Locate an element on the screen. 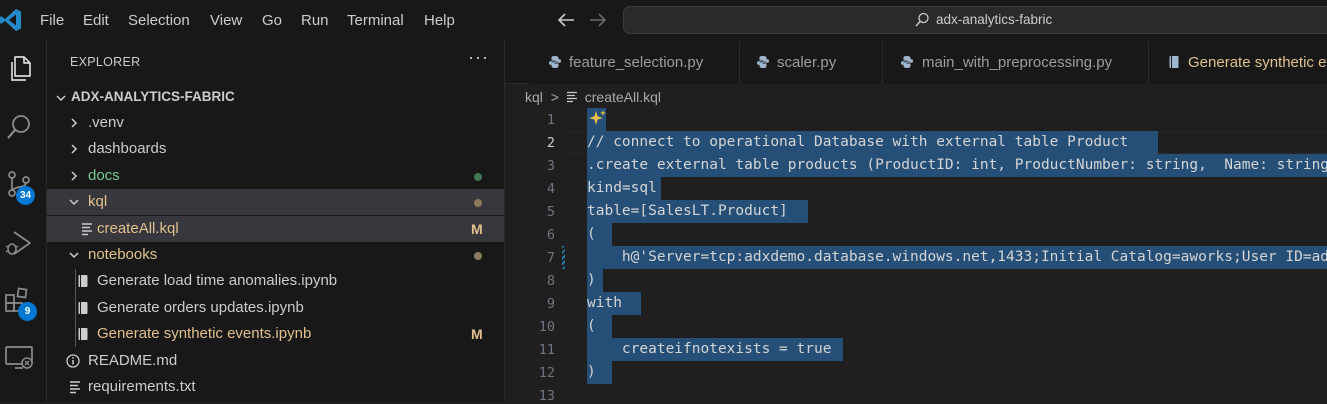 The image size is (1327, 404). tree-item-label: dashboards is located at coordinates (127, 148).